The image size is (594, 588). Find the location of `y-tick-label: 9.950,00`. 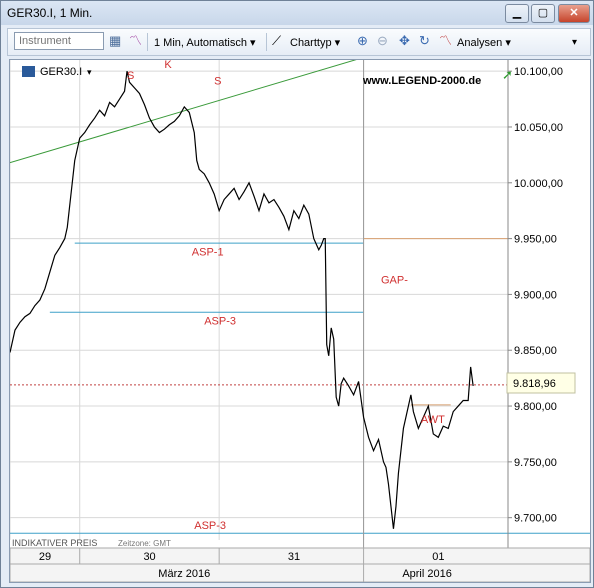

y-tick-label: 9.950,00 is located at coordinates (535, 240).